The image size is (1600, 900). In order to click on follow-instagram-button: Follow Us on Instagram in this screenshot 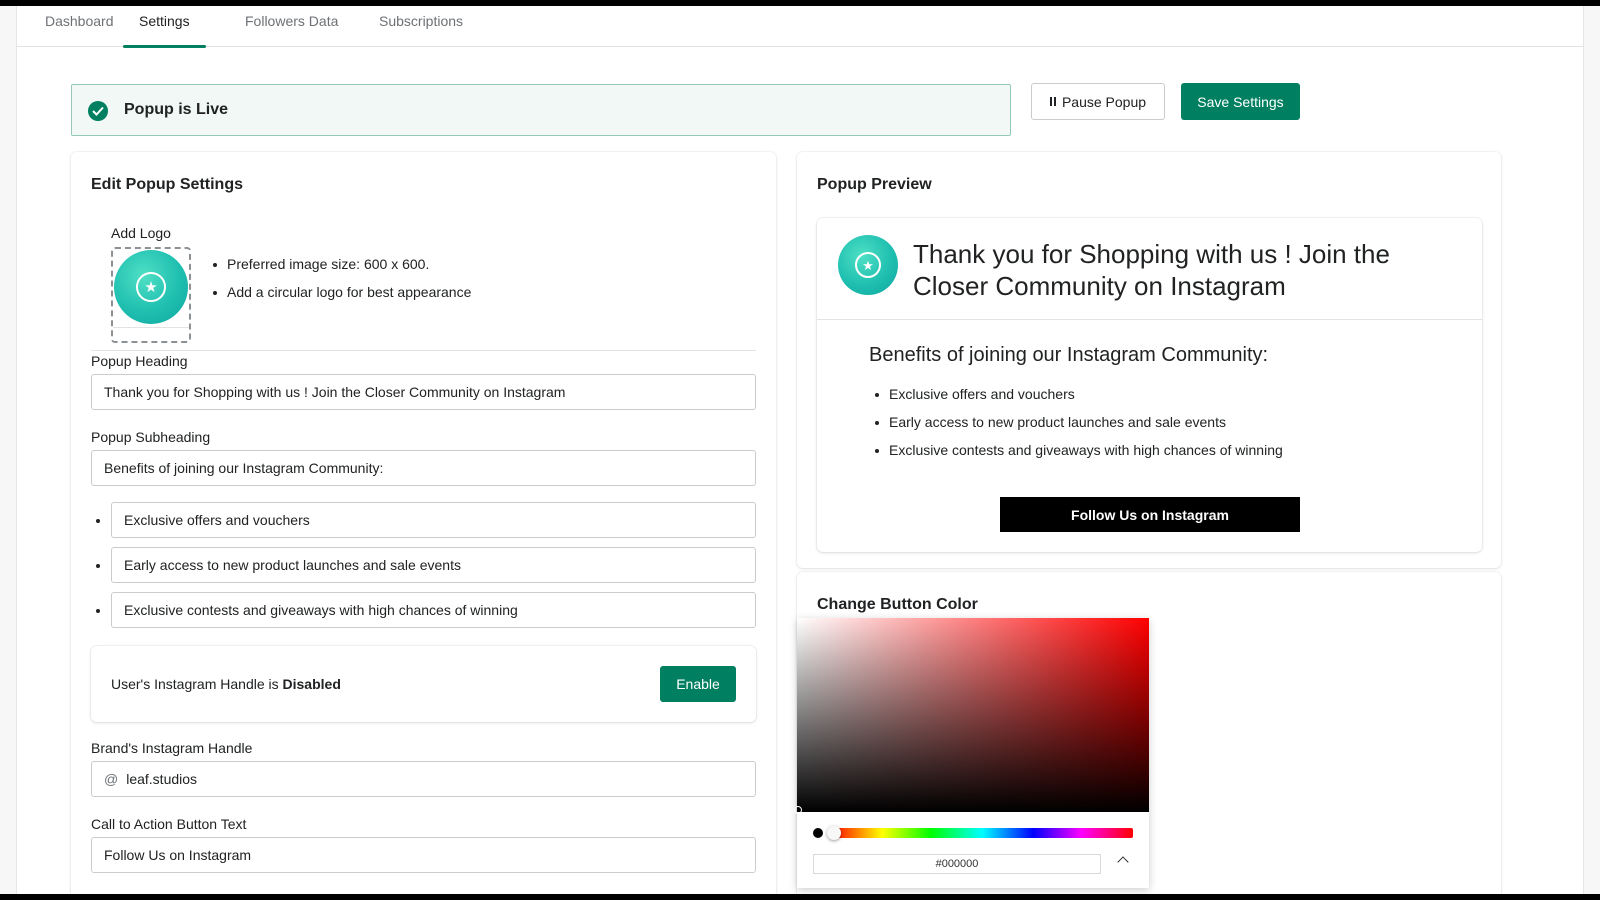, I will do `click(1150, 514)`.